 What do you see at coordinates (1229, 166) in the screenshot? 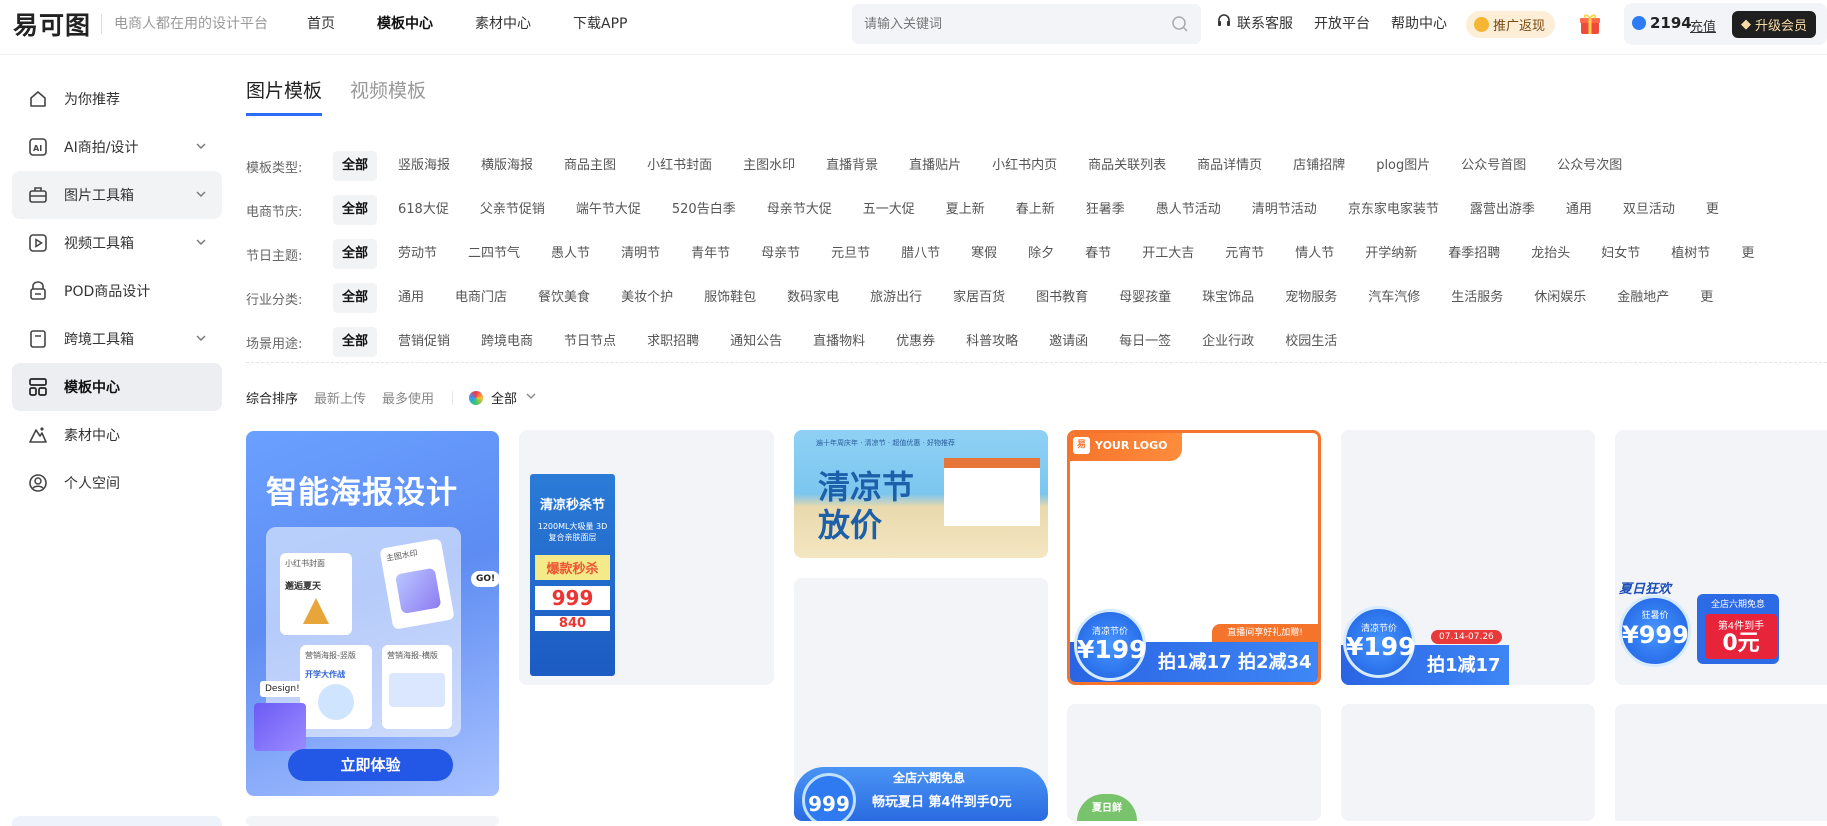
I see `filter-option: 商品详情页` at bounding box center [1229, 166].